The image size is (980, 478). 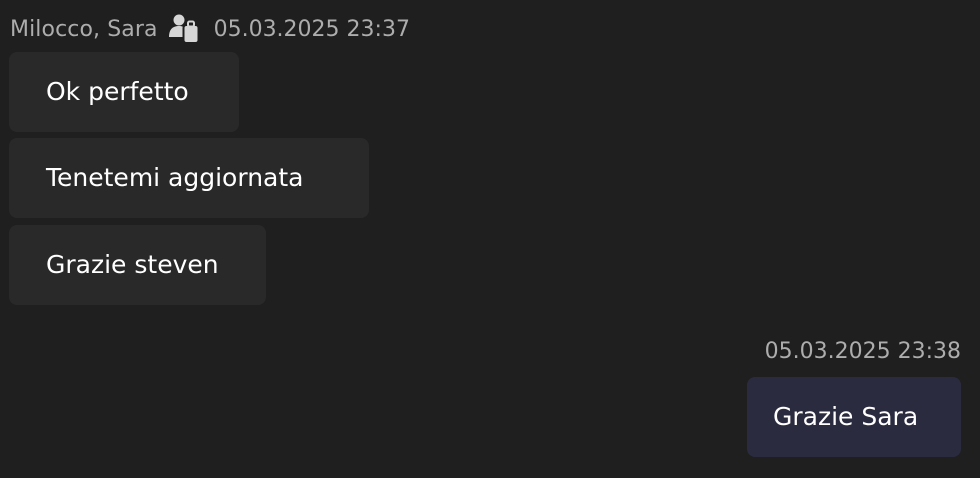 What do you see at coordinates (311, 29) in the screenshot?
I see `incoming-timestamp: 05.03.2025 23:37` at bounding box center [311, 29].